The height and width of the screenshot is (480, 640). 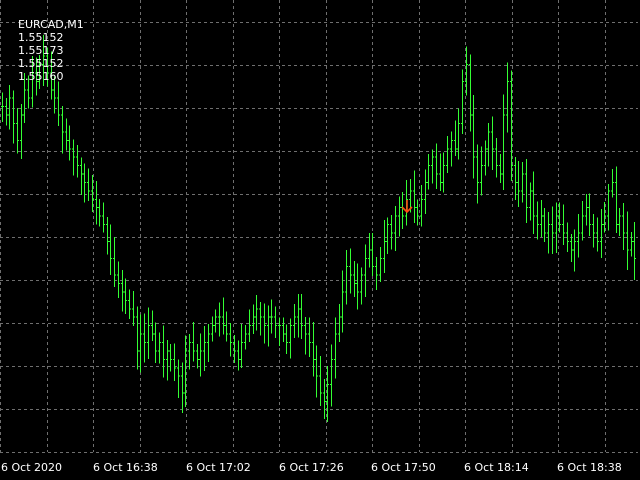 What do you see at coordinates (311, 467) in the screenshot?
I see `x-tick-label: 6 Oct 17:26` at bounding box center [311, 467].